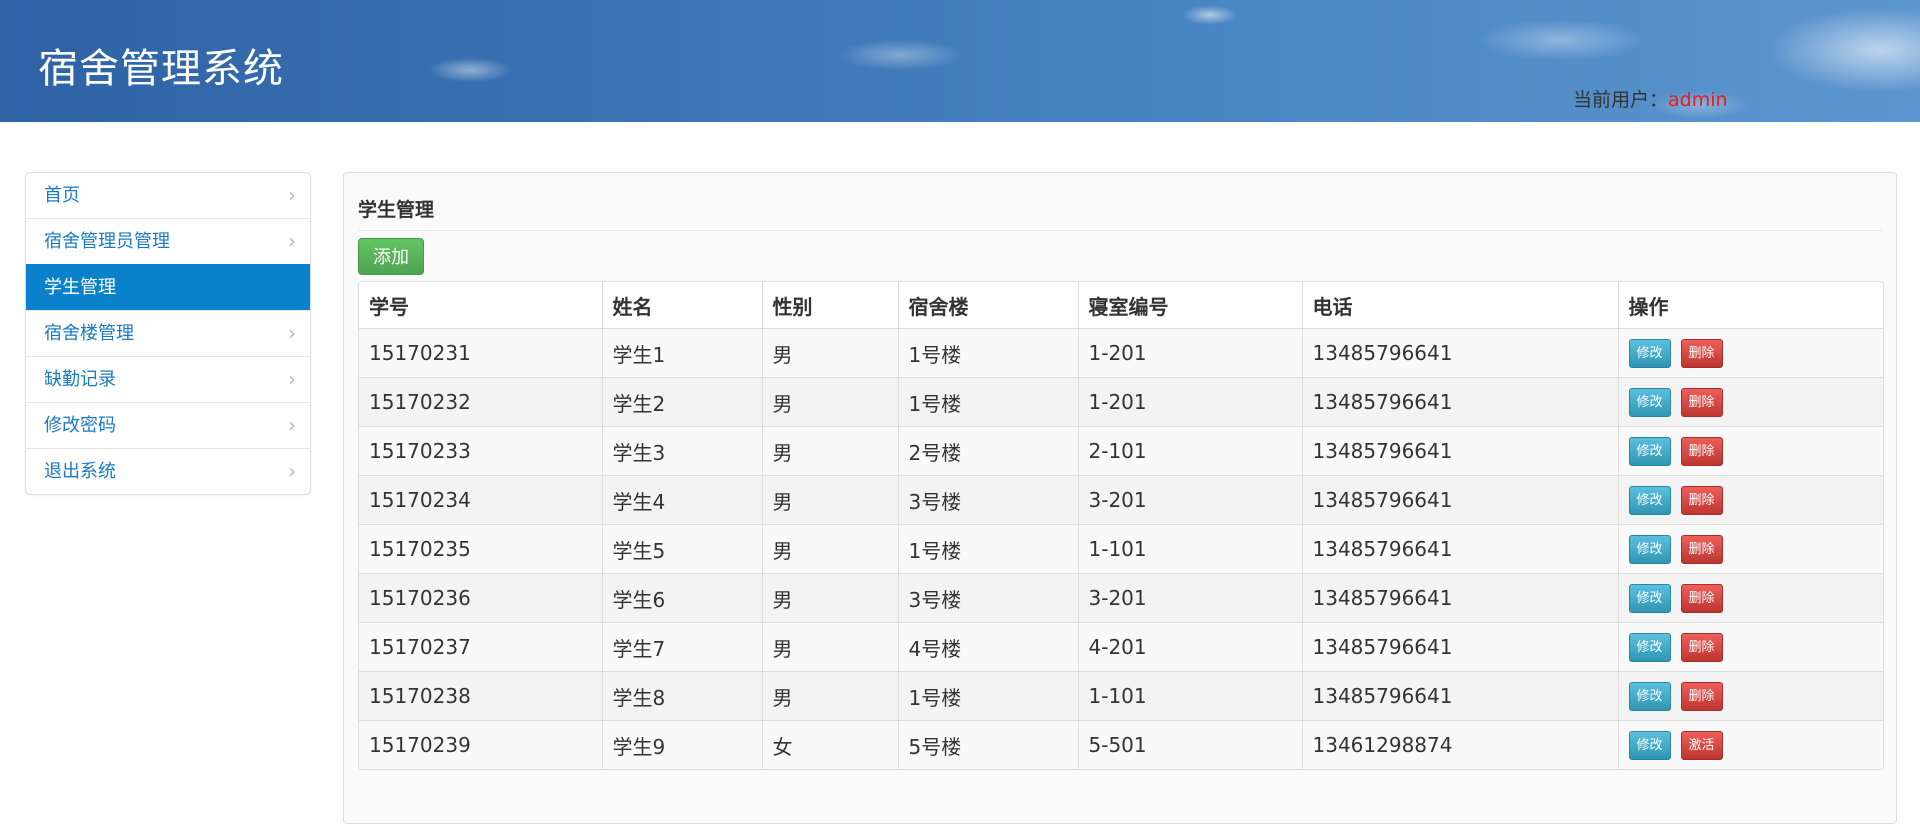 The height and width of the screenshot is (824, 1920). I want to click on sidebar-item-home: 首页 ›, so click(168, 195).